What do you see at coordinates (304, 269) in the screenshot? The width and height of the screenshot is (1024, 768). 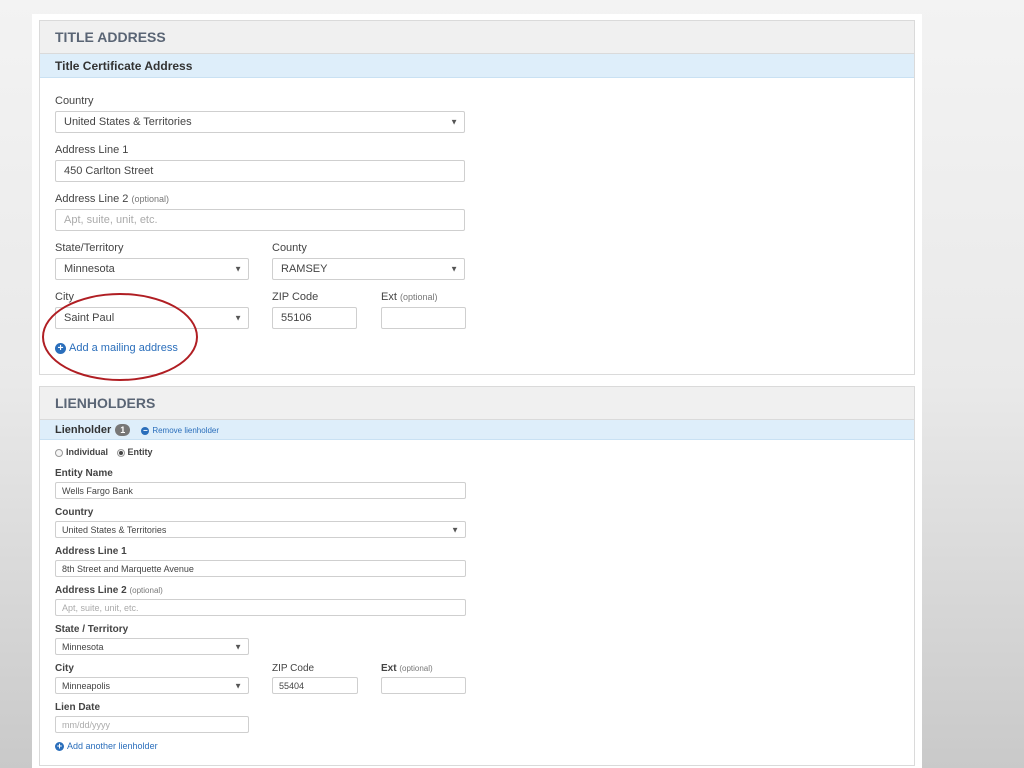 I see `county-select-value: RAMSEY` at bounding box center [304, 269].